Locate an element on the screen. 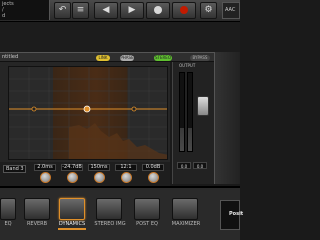 This screenshot has height=240, width=320. project-info: jects / d is located at coordinates (25, 10).